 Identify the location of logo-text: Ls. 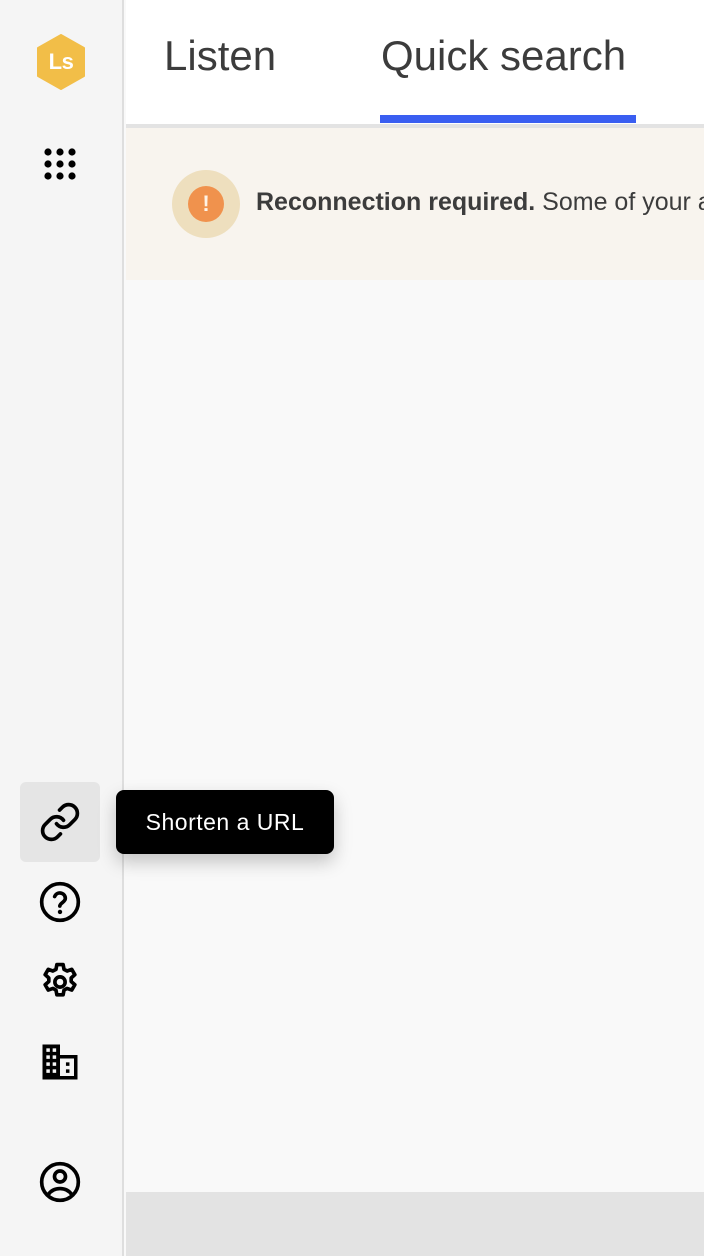
(61, 61).